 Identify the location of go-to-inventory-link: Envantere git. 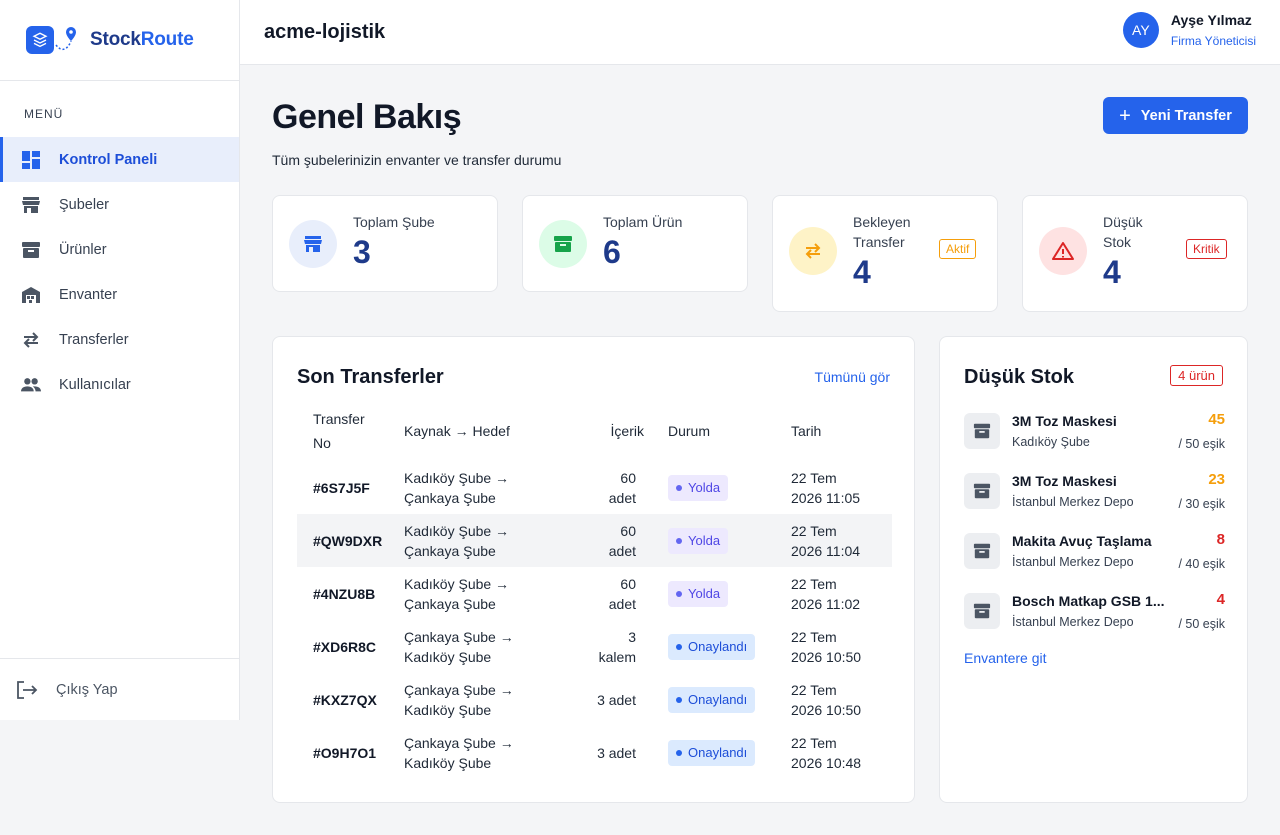
(1005, 658).